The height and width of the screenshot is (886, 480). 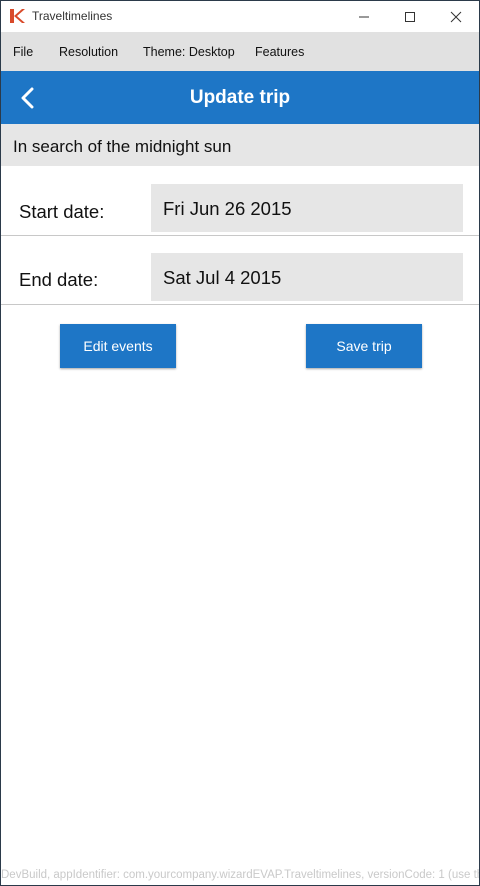 I want to click on end-date-label: End date:, so click(x=59, y=279).